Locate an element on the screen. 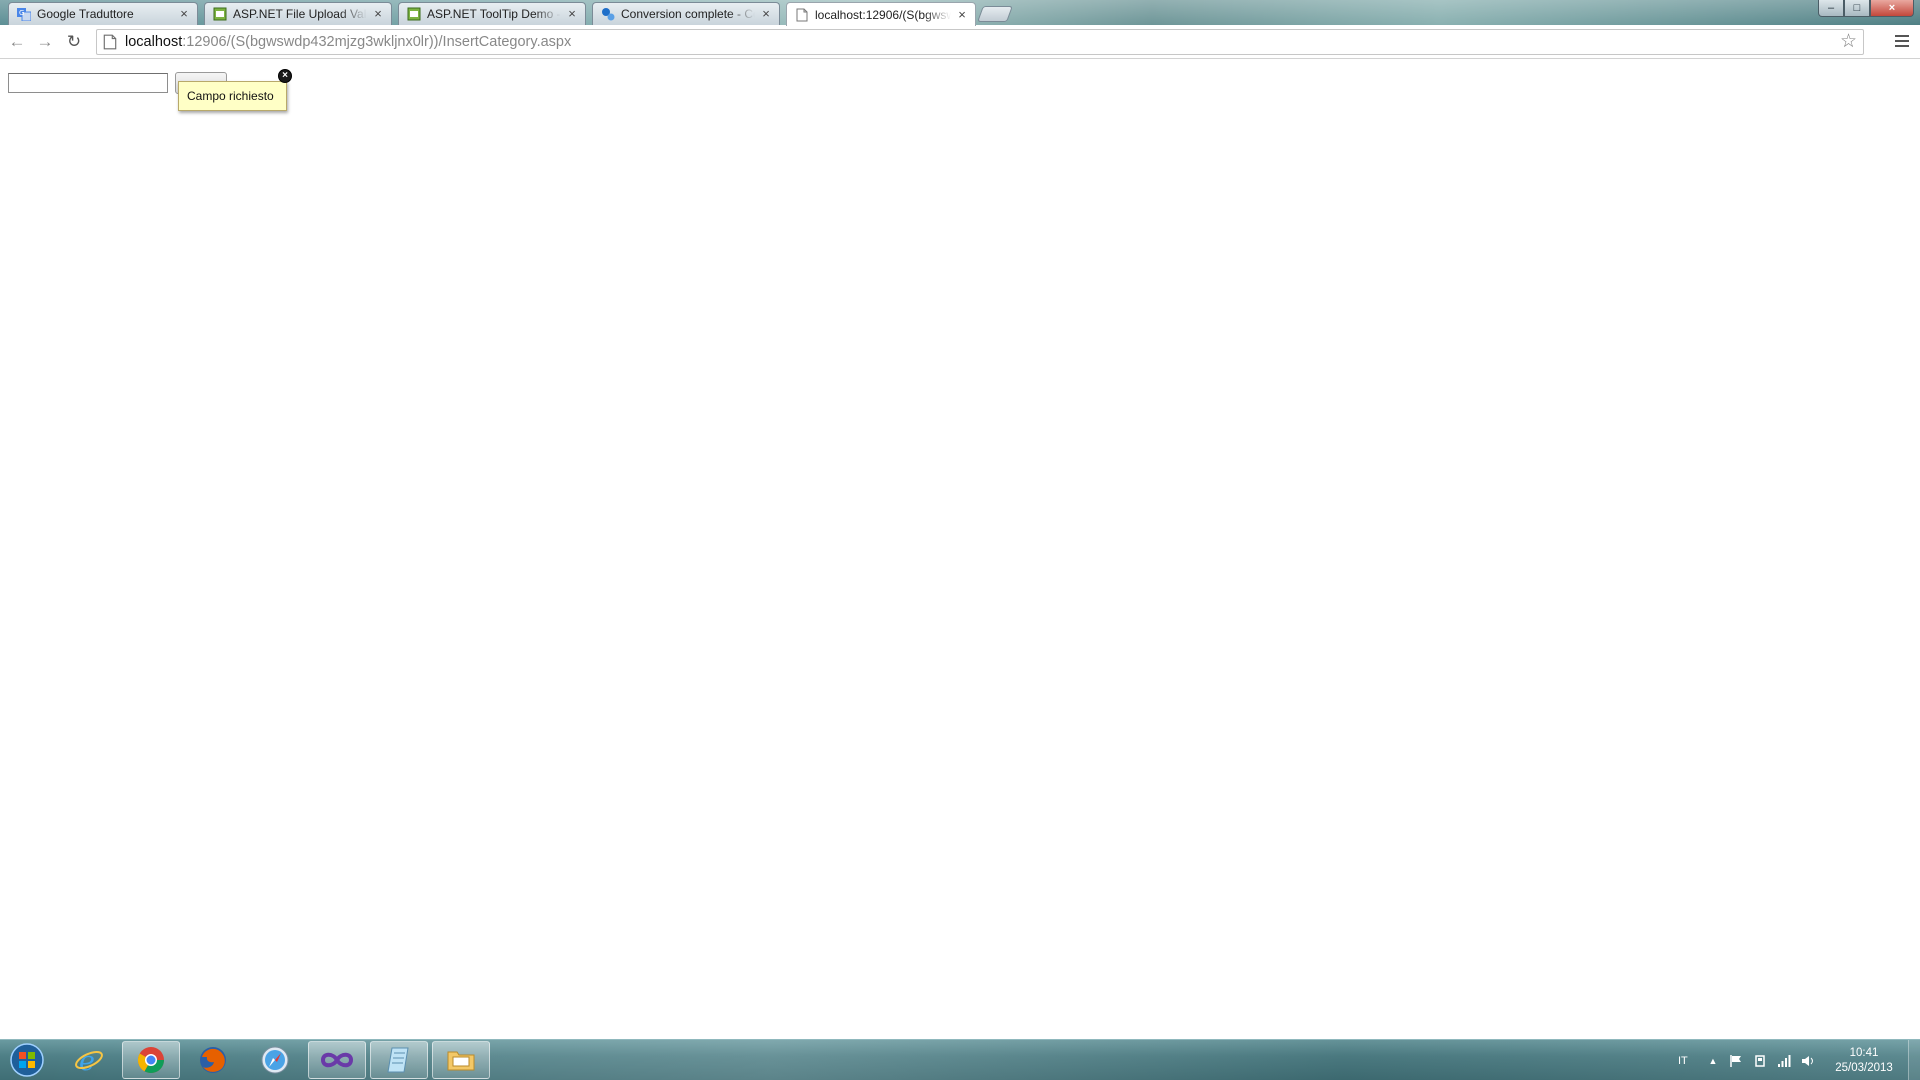 This screenshot has height=1080, width=1920. bookmark-star-icon: ☆ is located at coordinates (1848, 42).